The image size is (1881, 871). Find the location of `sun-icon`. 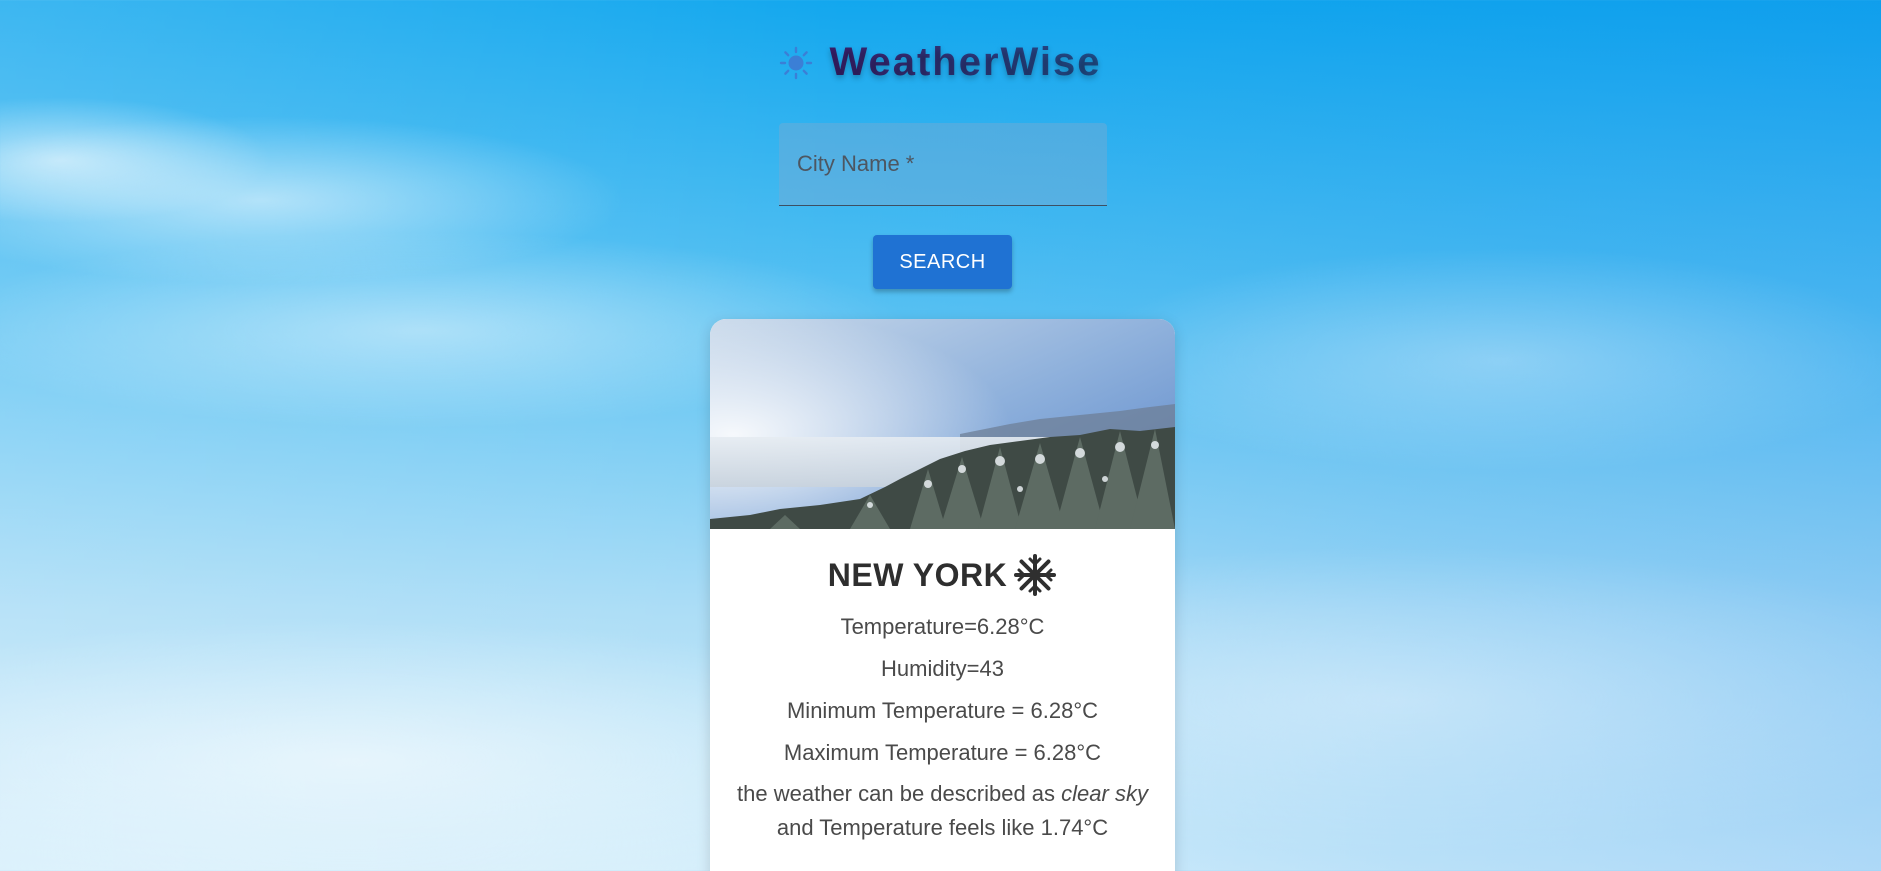

sun-icon is located at coordinates (796, 63).